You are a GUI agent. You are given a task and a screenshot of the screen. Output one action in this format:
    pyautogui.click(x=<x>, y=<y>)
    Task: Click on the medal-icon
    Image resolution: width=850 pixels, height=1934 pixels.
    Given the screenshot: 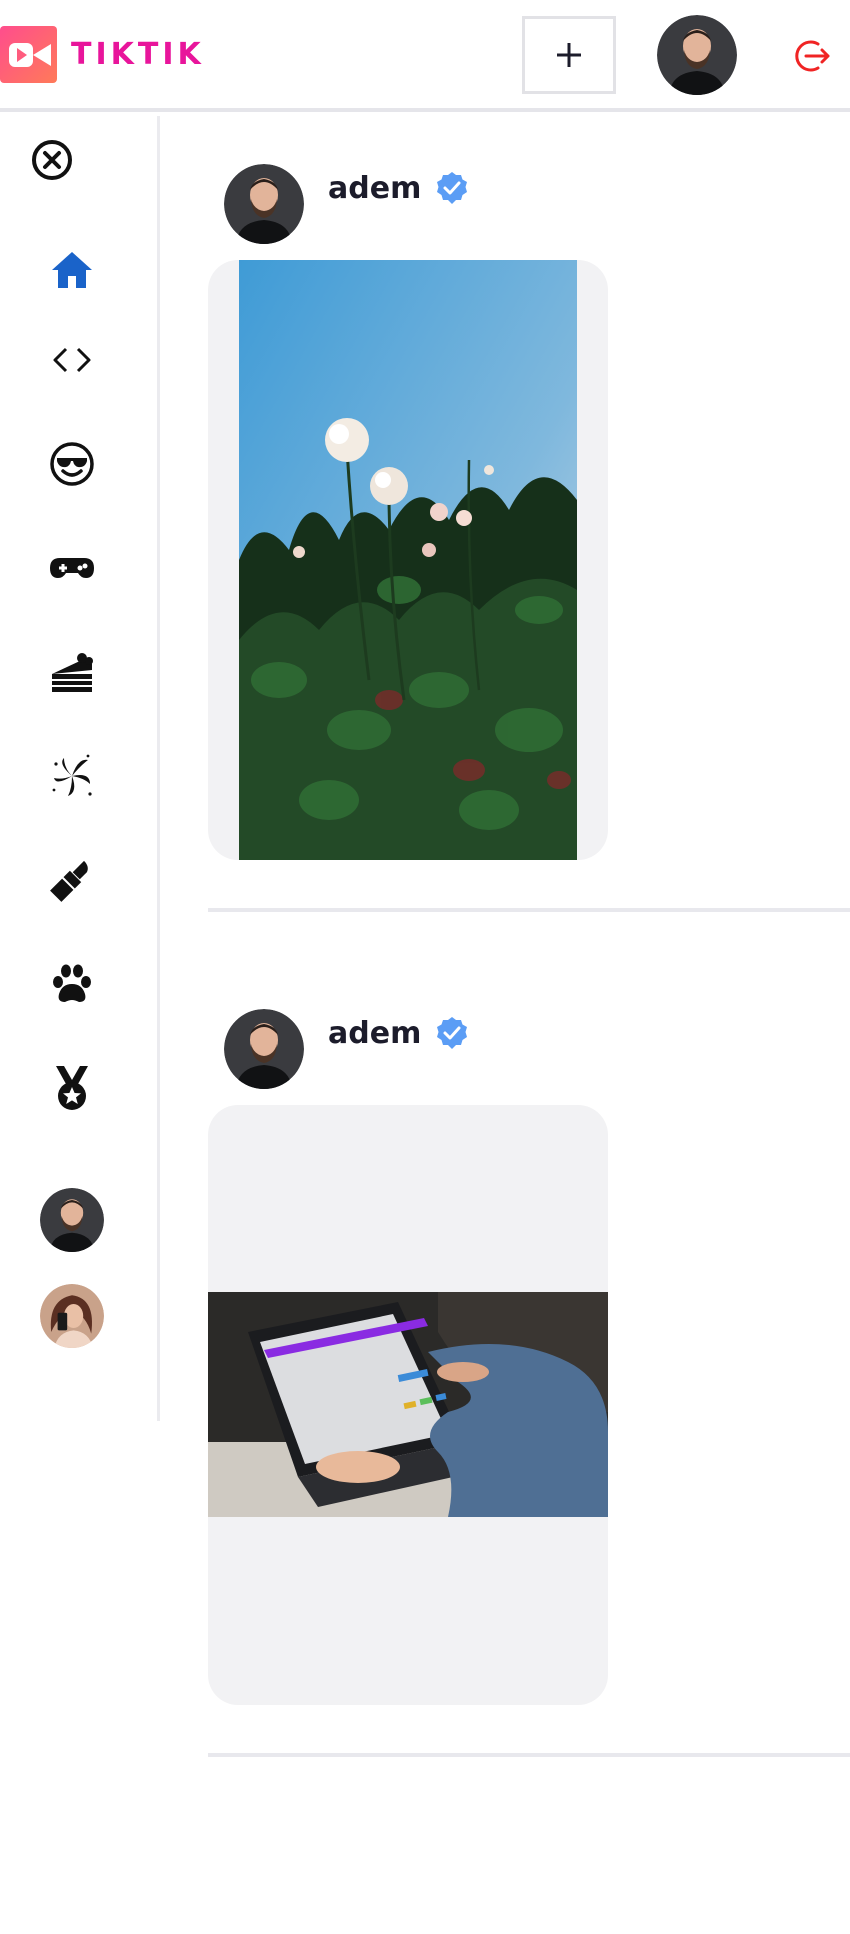 What is the action you would take?
    pyautogui.click(x=72, y=1088)
    